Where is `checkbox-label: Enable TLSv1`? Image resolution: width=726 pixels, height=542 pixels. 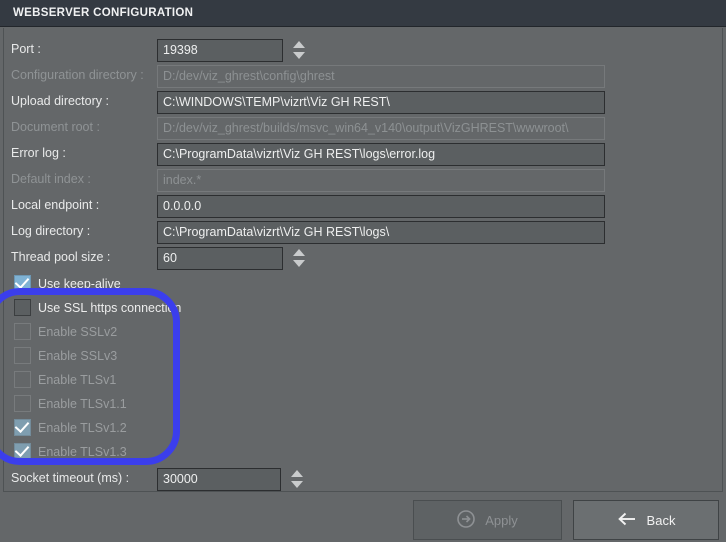 checkbox-label: Enable TLSv1 is located at coordinates (77, 380).